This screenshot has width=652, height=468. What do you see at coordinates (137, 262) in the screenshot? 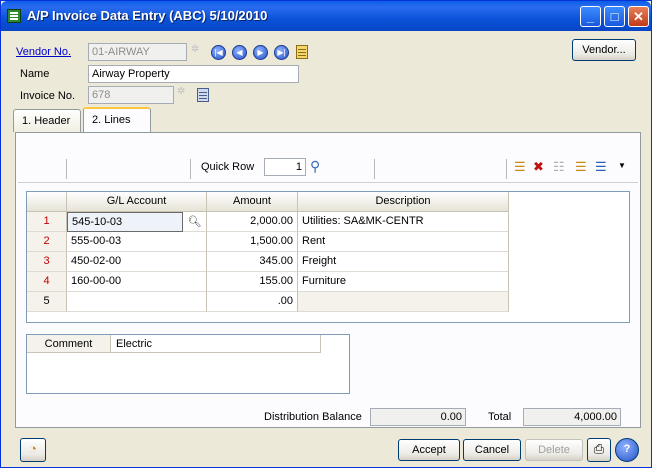
I see `gl-account-cell: 450-02-00` at bounding box center [137, 262].